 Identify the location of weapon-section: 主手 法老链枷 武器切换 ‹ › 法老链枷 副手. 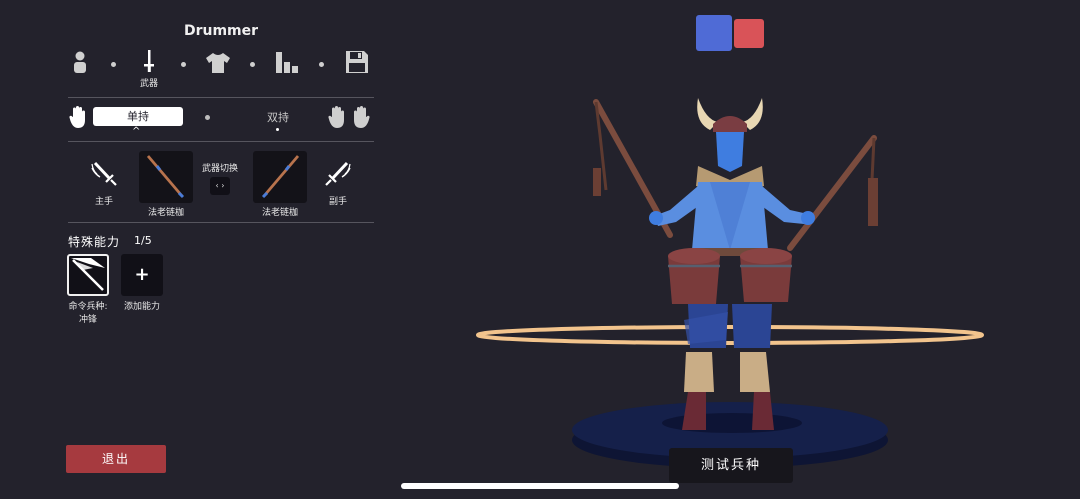
(221, 182).